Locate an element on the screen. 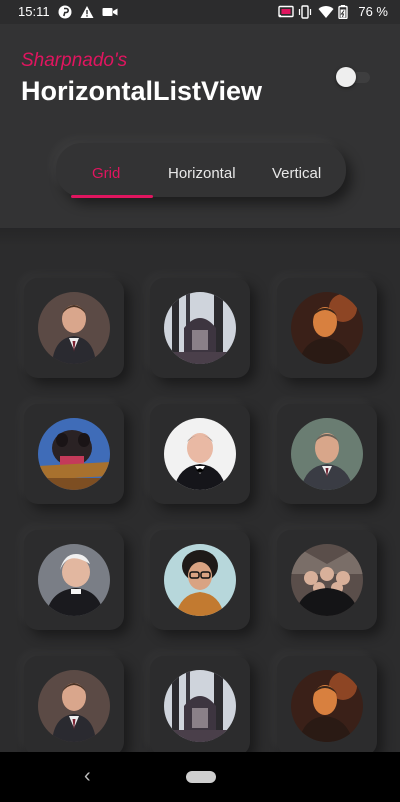 Image resolution: width=400 pixels, height=802 pixels. header-shadow is located at coordinates (200, 237).